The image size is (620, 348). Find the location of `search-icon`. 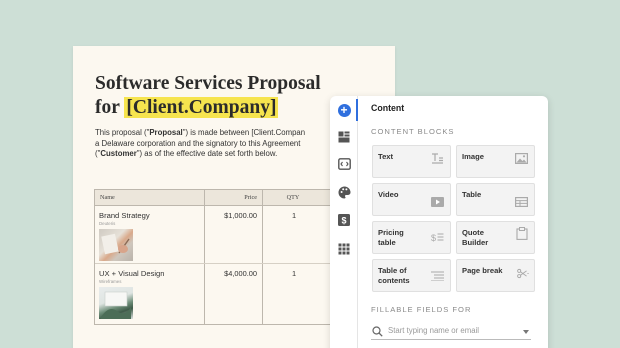

search-icon is located at coordinates (377, 331).